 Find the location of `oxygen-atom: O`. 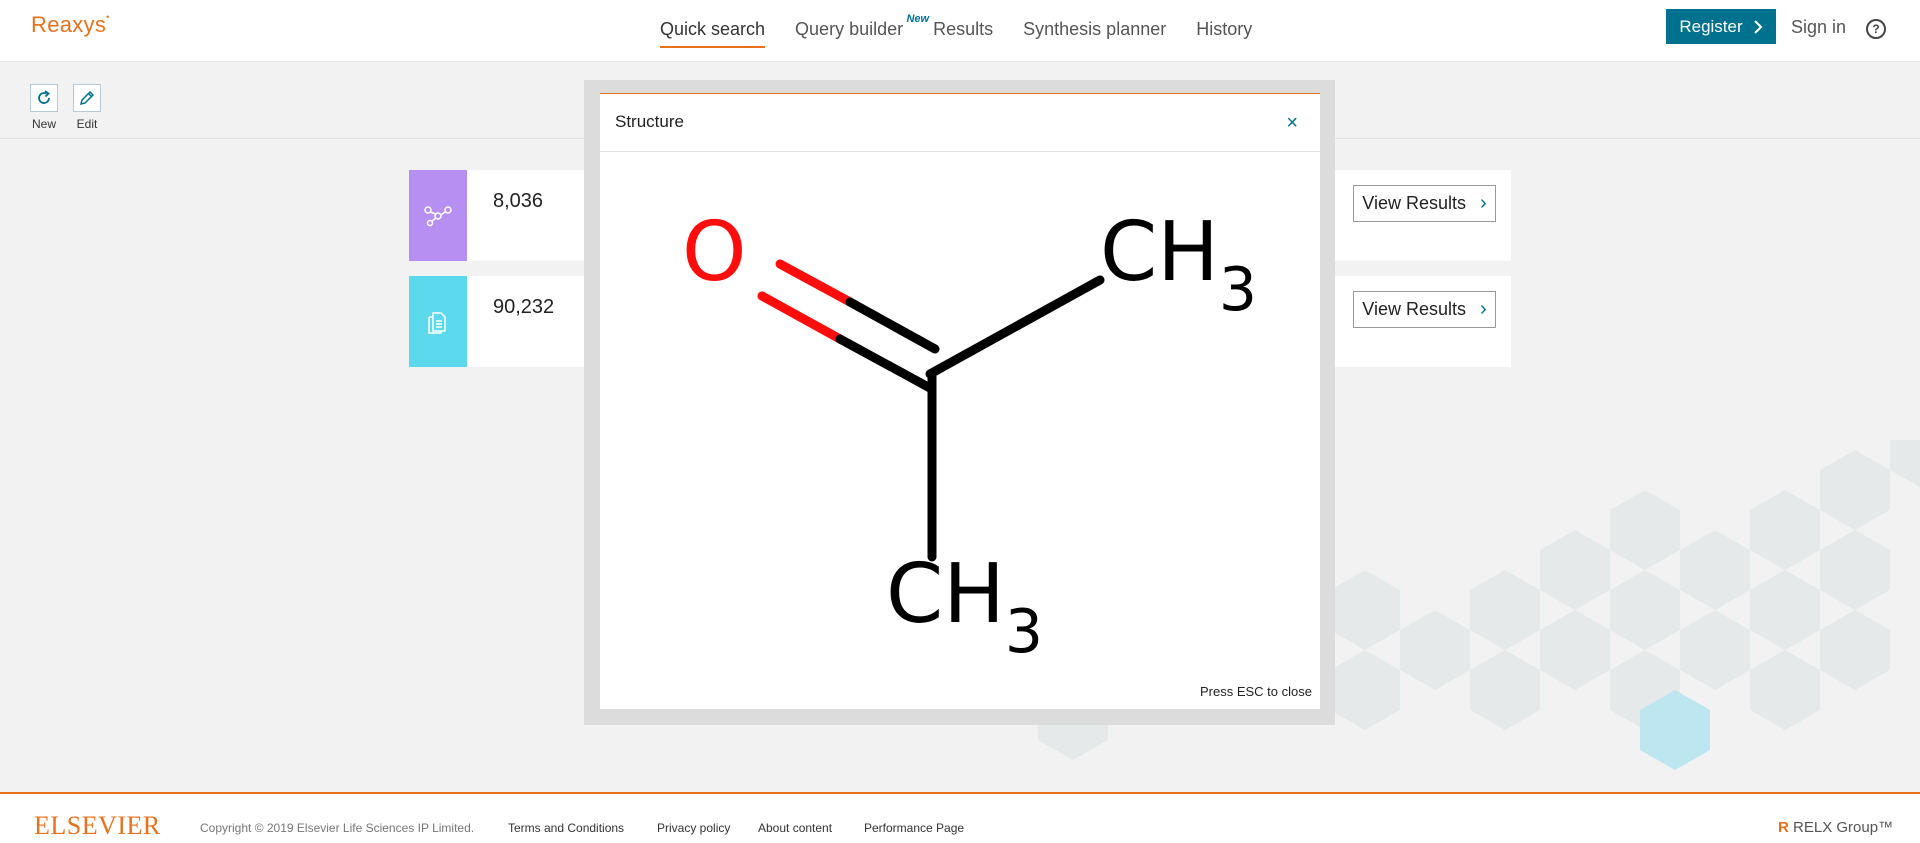

oxygen-atom: O is located at coordinates (714, 252).